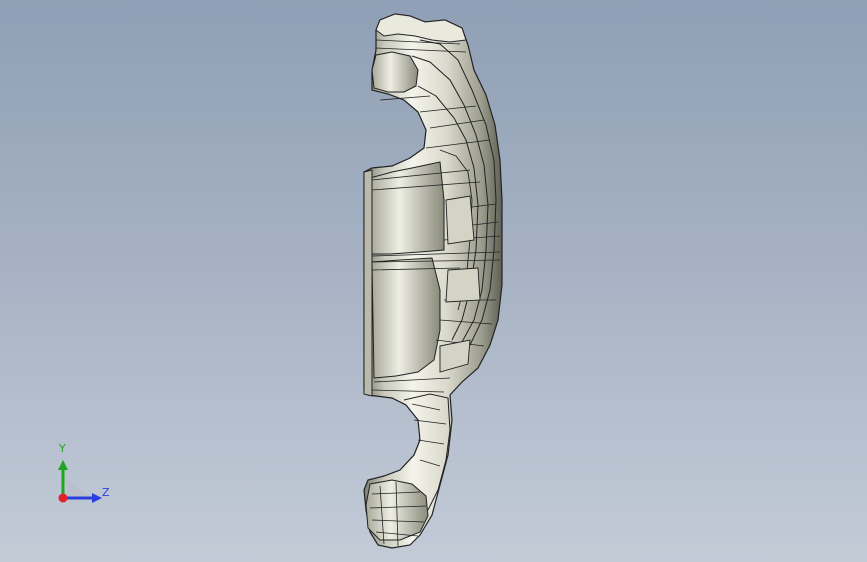 Image resolution: width=867 pixels, height=562 pixels. Describe the element at coordinates (406, 318) in the screenshot. I see `lower-panel` at that location.